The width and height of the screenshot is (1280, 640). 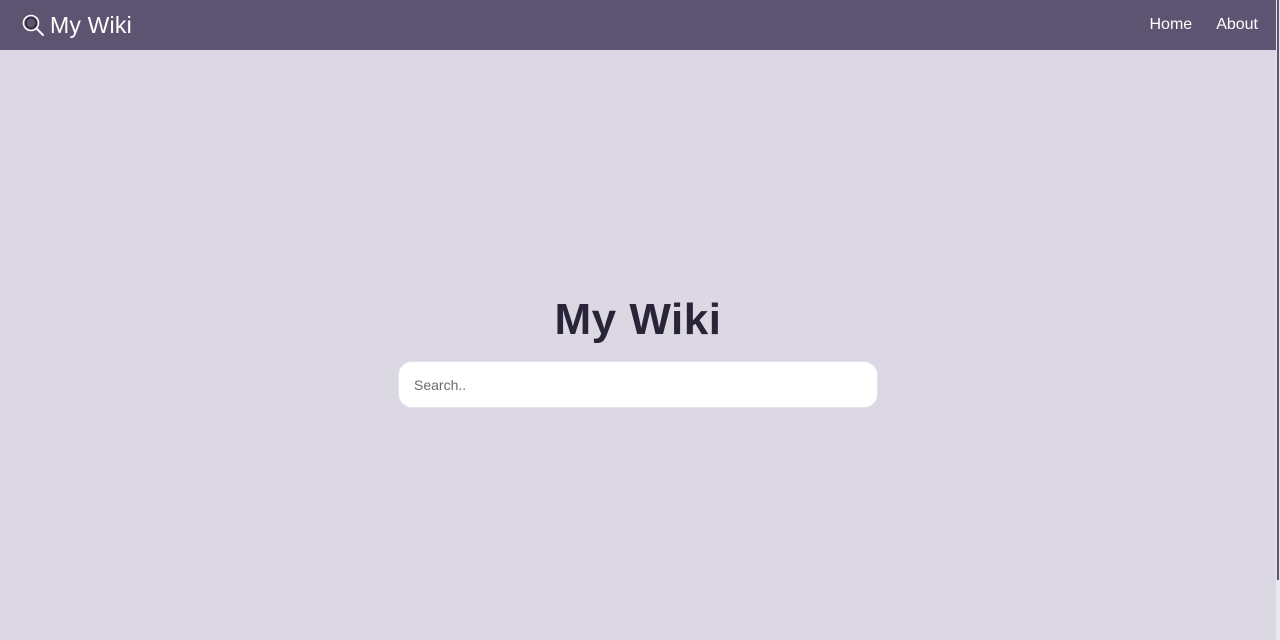 What do you see at coordinates (1278, 290) in the screenshot?
I see `scrollbar-thumb` at bounding box center [1278, 290].